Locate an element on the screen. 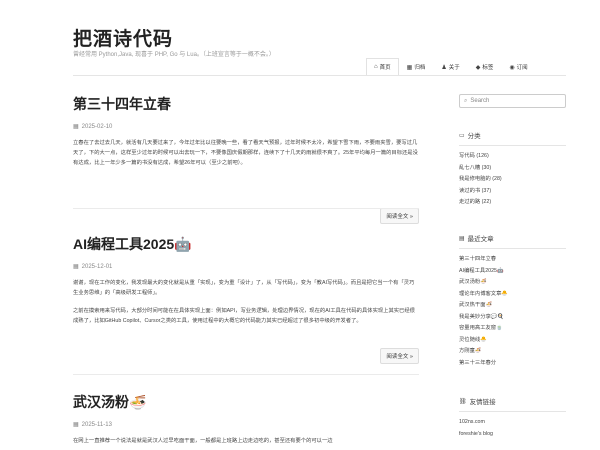 This screenshot has height=450, width=600. nav-label: 标签 is located at coordinates (488, 68).